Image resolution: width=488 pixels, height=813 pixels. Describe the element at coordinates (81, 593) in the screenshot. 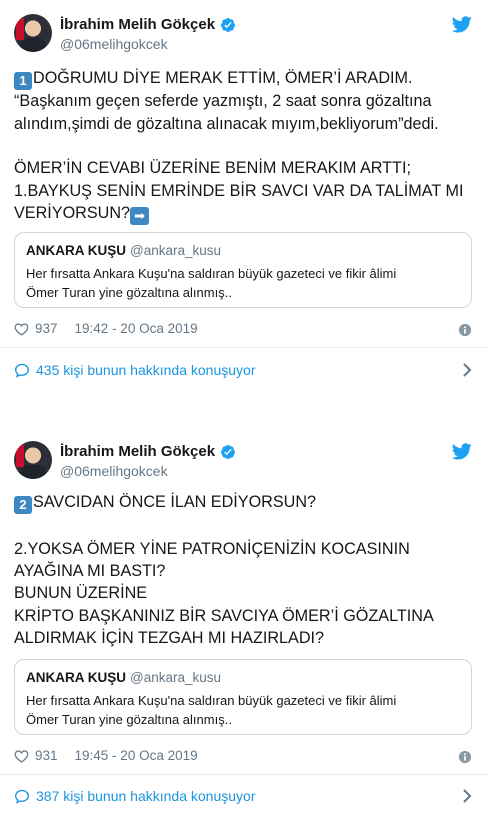

I see `tweet-line: BUNUN ÜZERİNE` at that location.